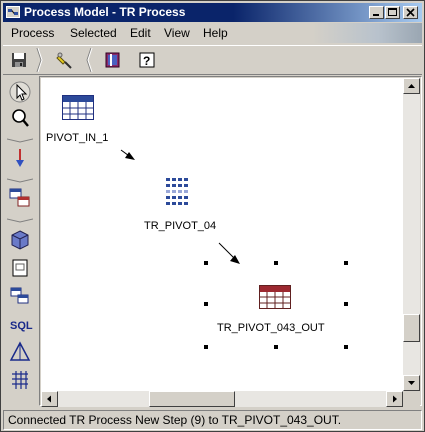 This screenshot has height=432, width=425. I want to click on vertical-scroll-thumb, so click(411, 328).